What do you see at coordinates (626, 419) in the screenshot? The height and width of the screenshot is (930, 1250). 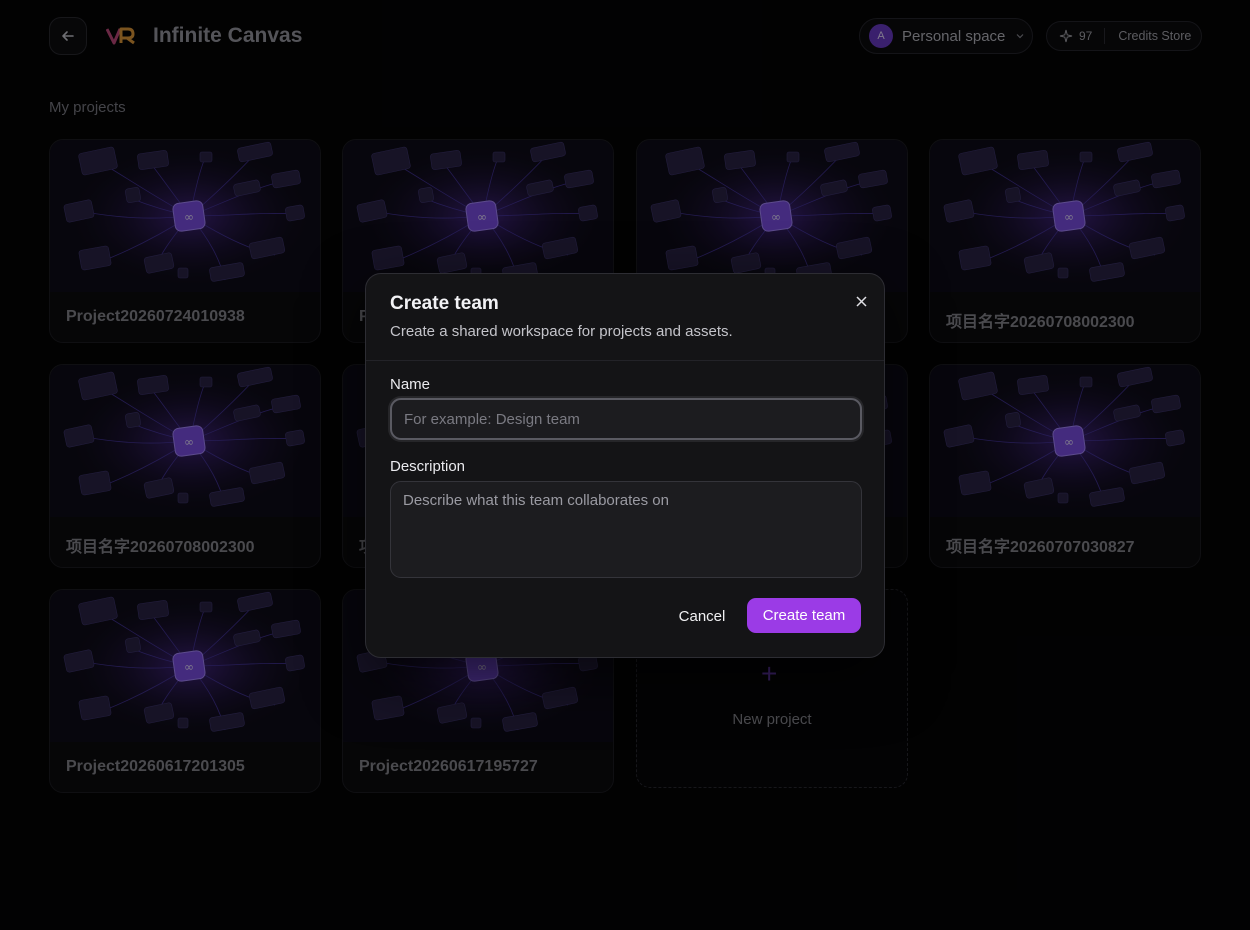 I see `team-name-input` at bounding box center [626, 419].